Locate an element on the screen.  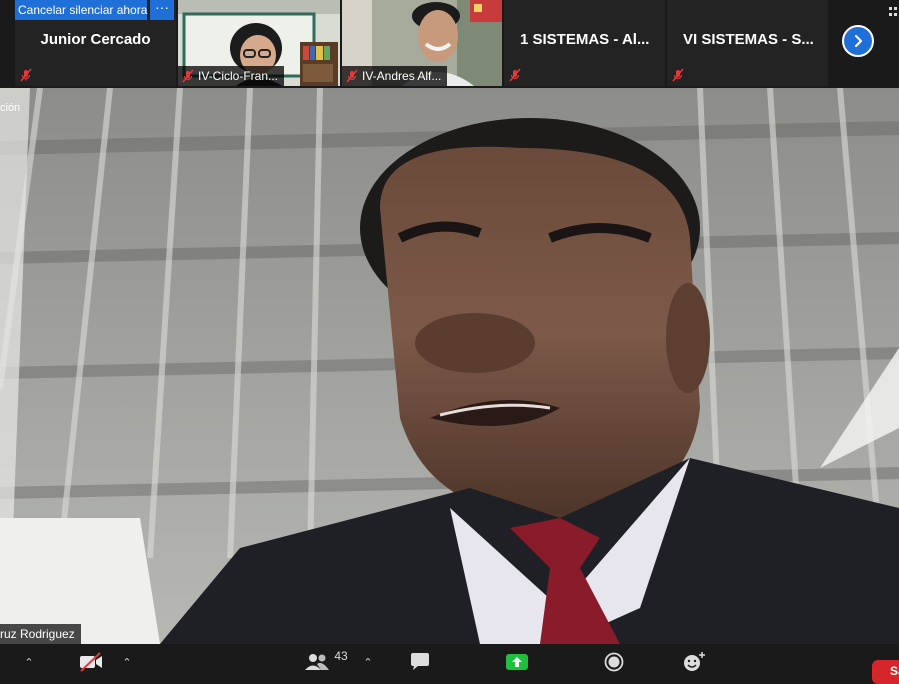
cancel-unmute-button: Cancelar silenciar ahora is located at coordinates (81, 10).